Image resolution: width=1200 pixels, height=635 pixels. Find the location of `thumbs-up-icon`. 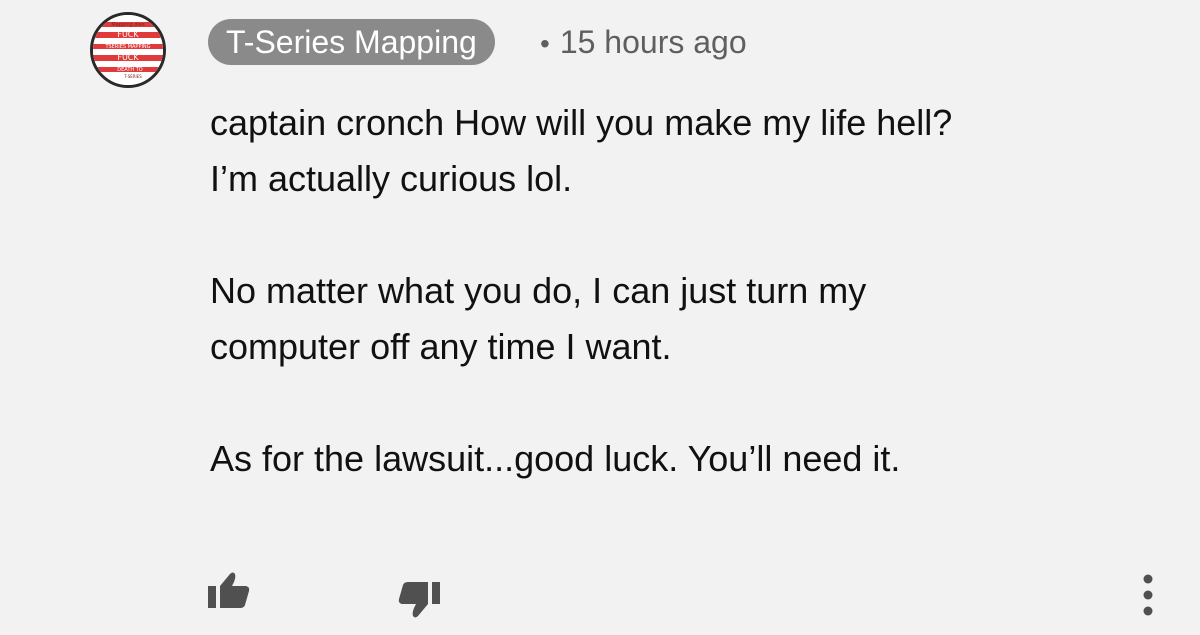

thumbs-up-icon is located at coordinates (229, 590).